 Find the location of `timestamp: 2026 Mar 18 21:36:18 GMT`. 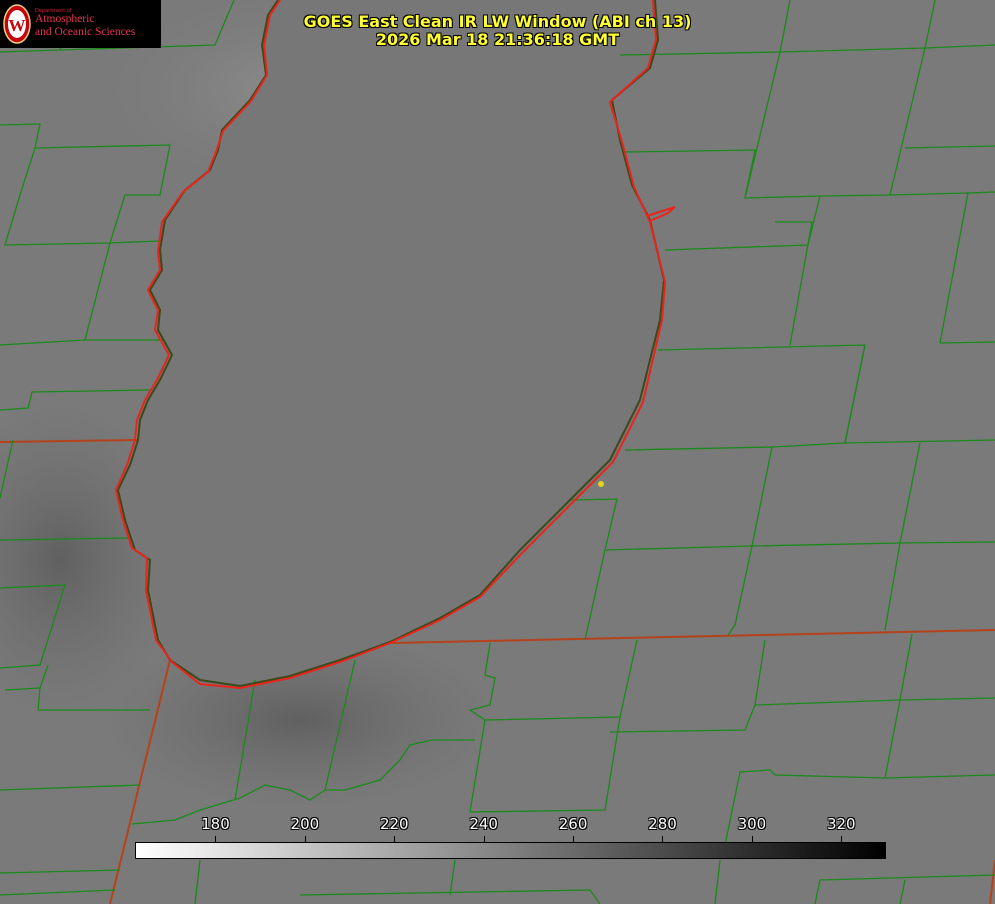

timestamp: 2026 Mar 18 21:36:18 GMT is located at coordinates (497, 39).